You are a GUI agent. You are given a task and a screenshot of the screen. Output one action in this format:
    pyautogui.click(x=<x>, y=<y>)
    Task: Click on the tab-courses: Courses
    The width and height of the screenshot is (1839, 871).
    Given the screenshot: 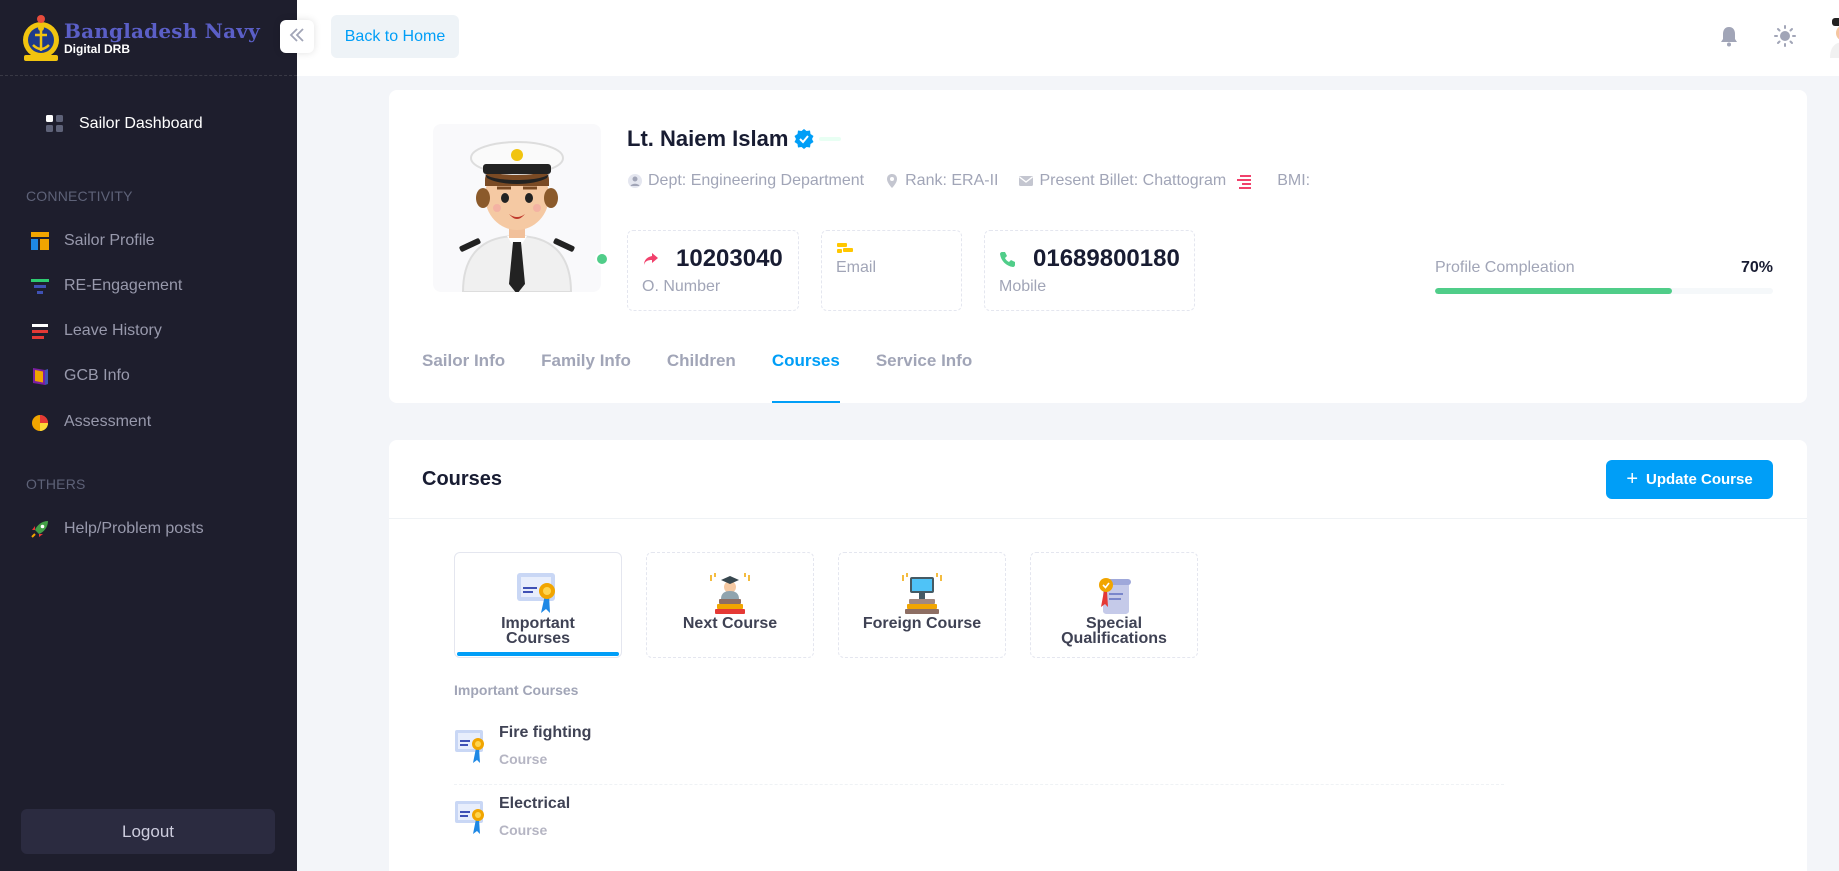 What is the action you would take?
    pyautogui.click(x=805, y=371)
    